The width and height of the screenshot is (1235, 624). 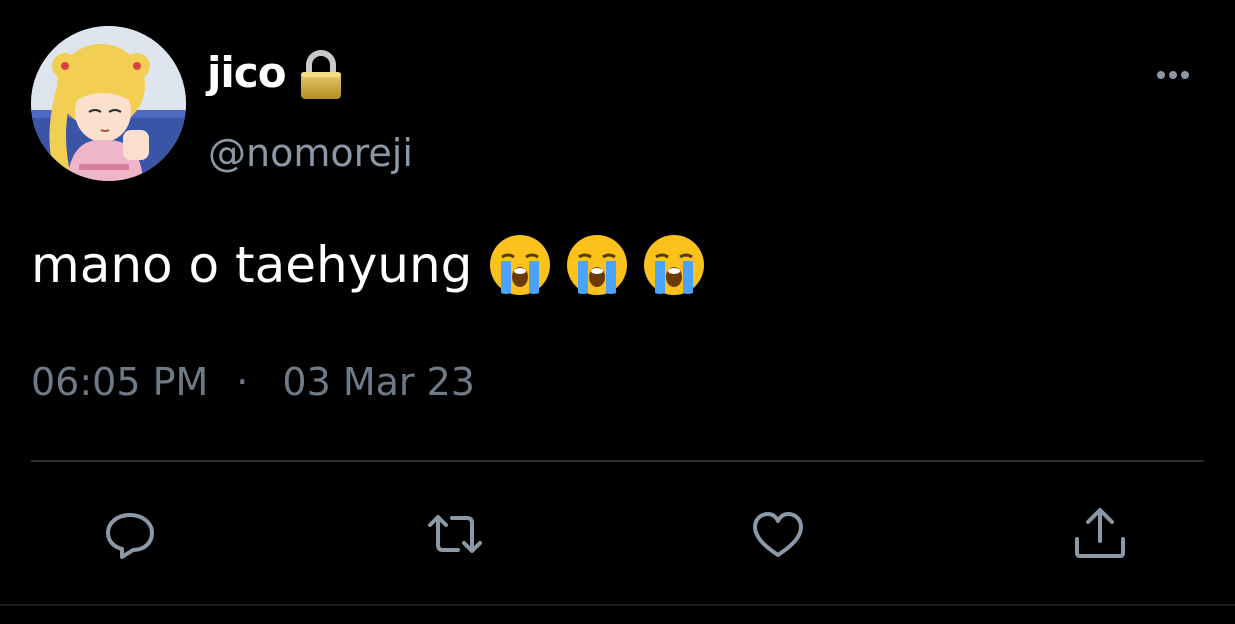 What do you see at coordinates (1173, 75) in the screenshot?
I see `more-horizontal-icon` at bounding box center [1173, 75].